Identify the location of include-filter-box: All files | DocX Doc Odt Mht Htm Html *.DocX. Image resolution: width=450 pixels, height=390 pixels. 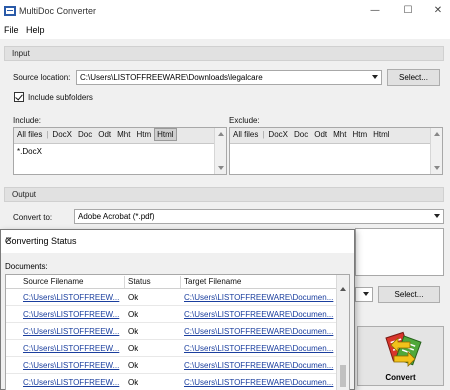
(120, 151).